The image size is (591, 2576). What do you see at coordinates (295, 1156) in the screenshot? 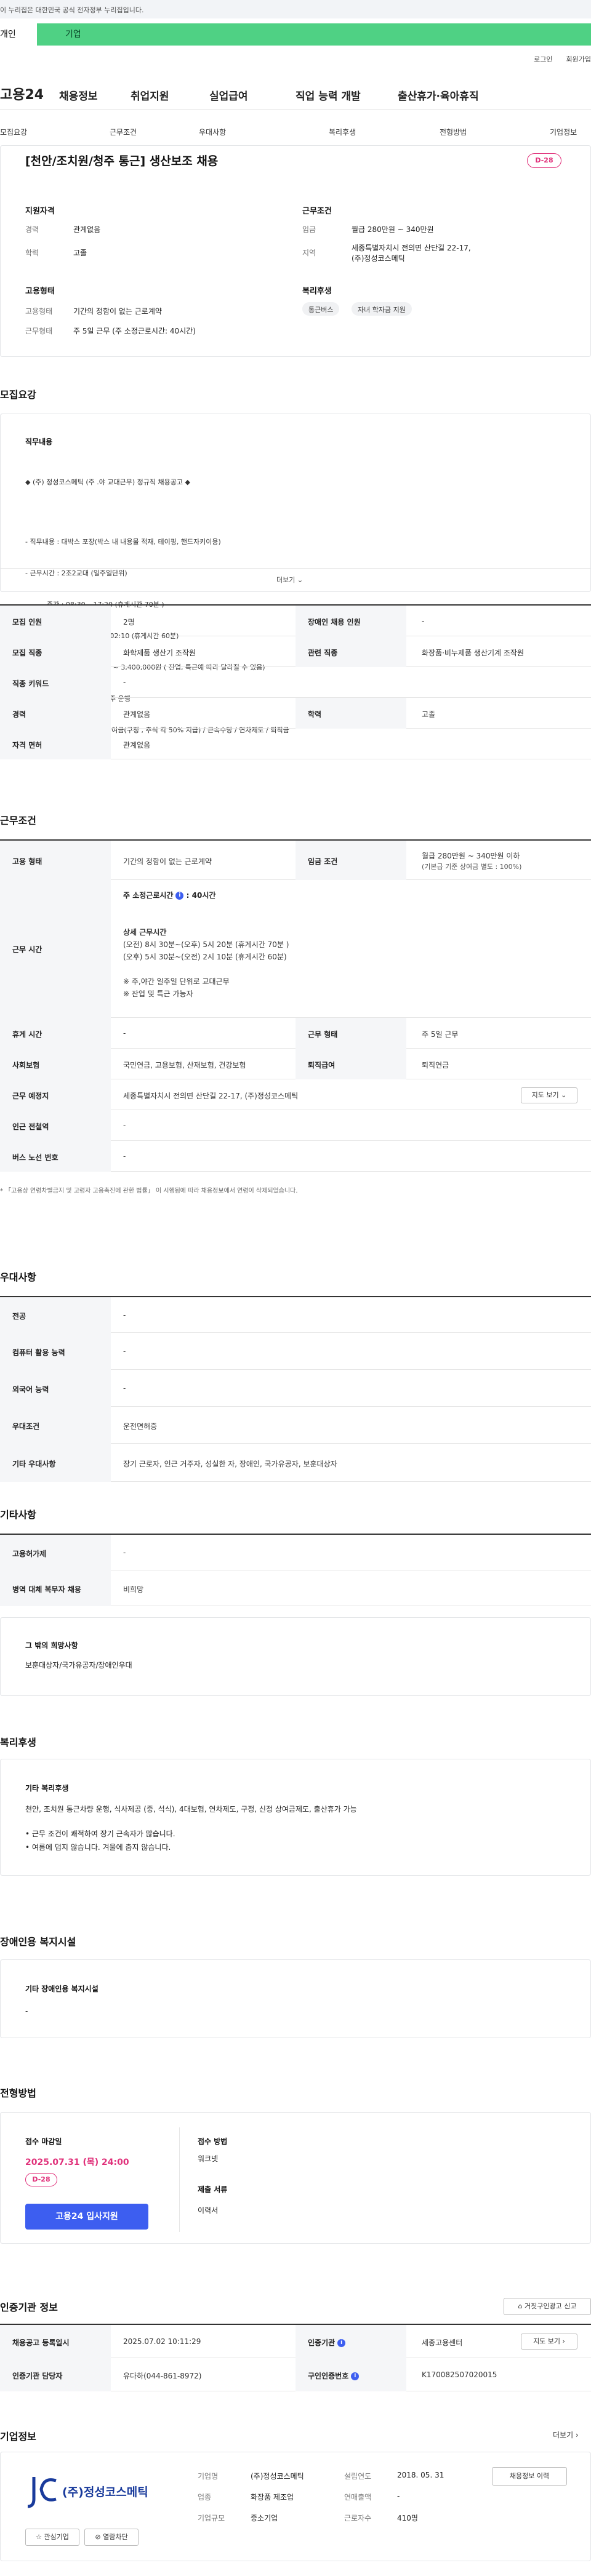
I see `table-row: 버스 노선 번호 -` at bounding box center [295, 1156].